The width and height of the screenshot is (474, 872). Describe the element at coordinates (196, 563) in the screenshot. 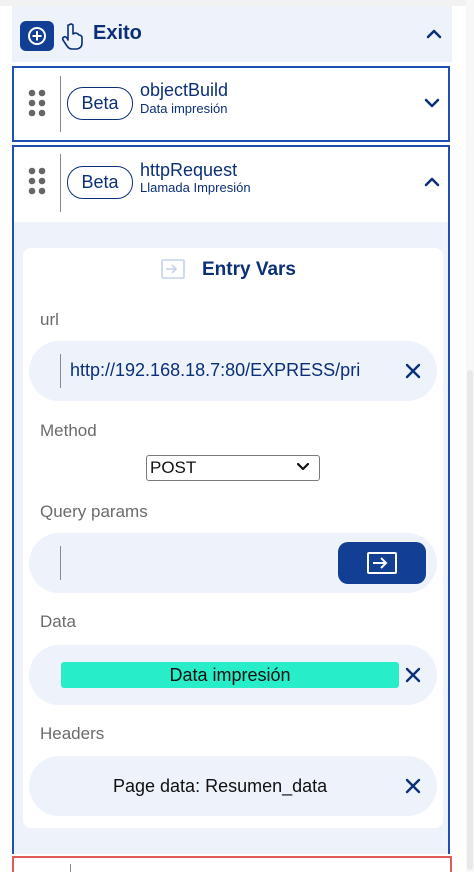

I see `query-params-input` at that location.